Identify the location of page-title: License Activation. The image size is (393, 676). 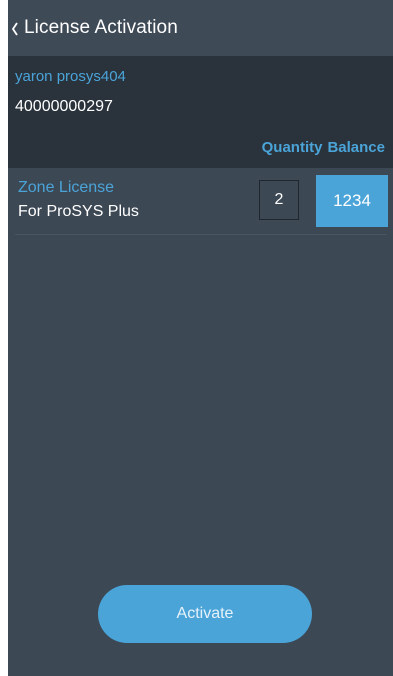
(101, 27).